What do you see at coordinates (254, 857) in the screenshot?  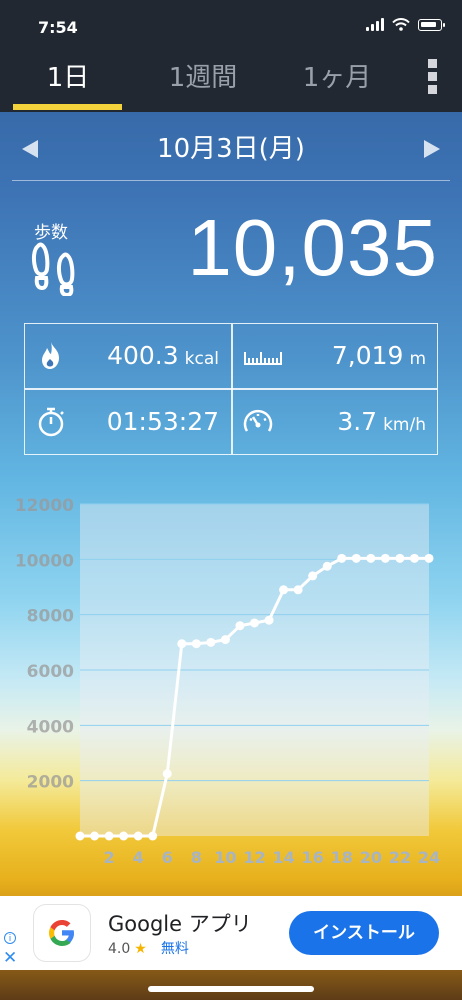 I see `x-tick-label: 12` at bounding box center [254, 857].